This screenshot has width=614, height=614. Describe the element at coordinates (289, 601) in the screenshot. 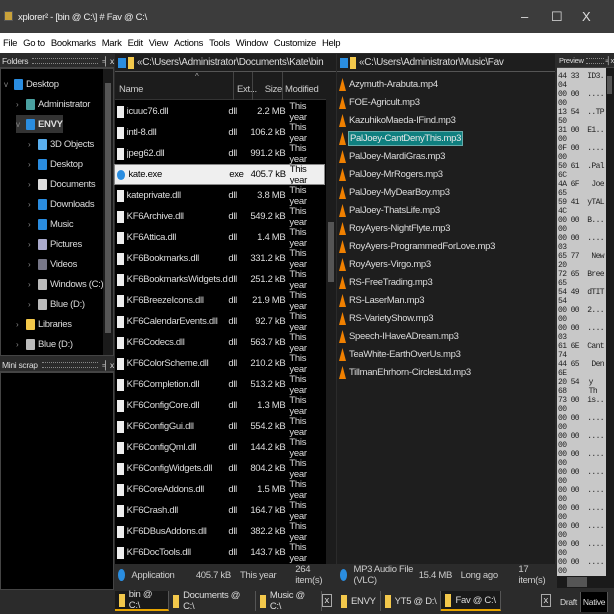

I see `tab: Music @ C:\` at that location.